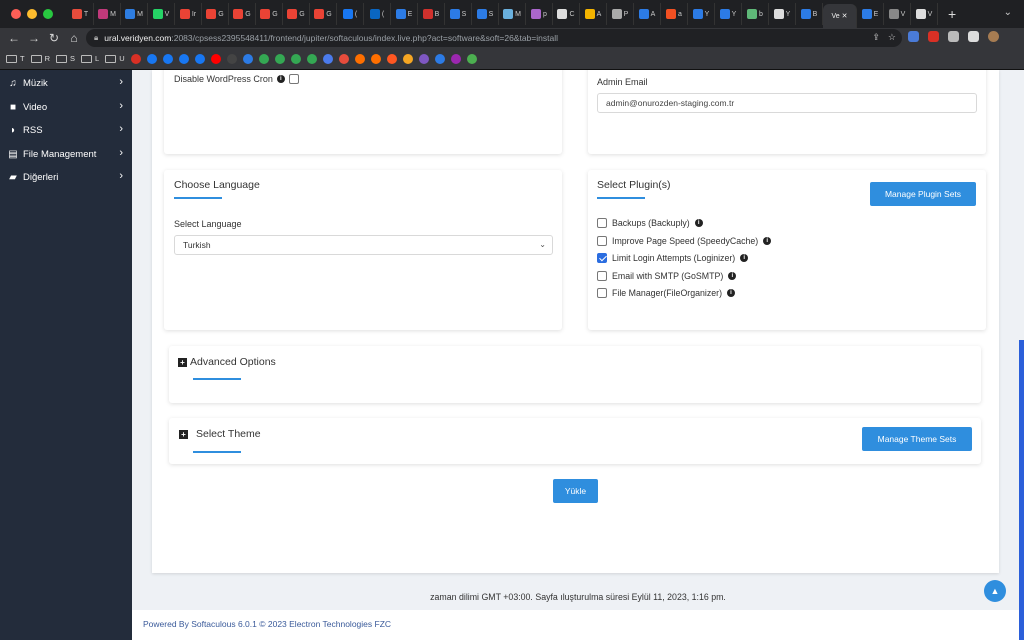 The width and height of the screenshot is (1024, 640). What do you see at coordinates (14, 38) in the screenshot?
I see `back-icon: ←` at bounding box center [14, 38].